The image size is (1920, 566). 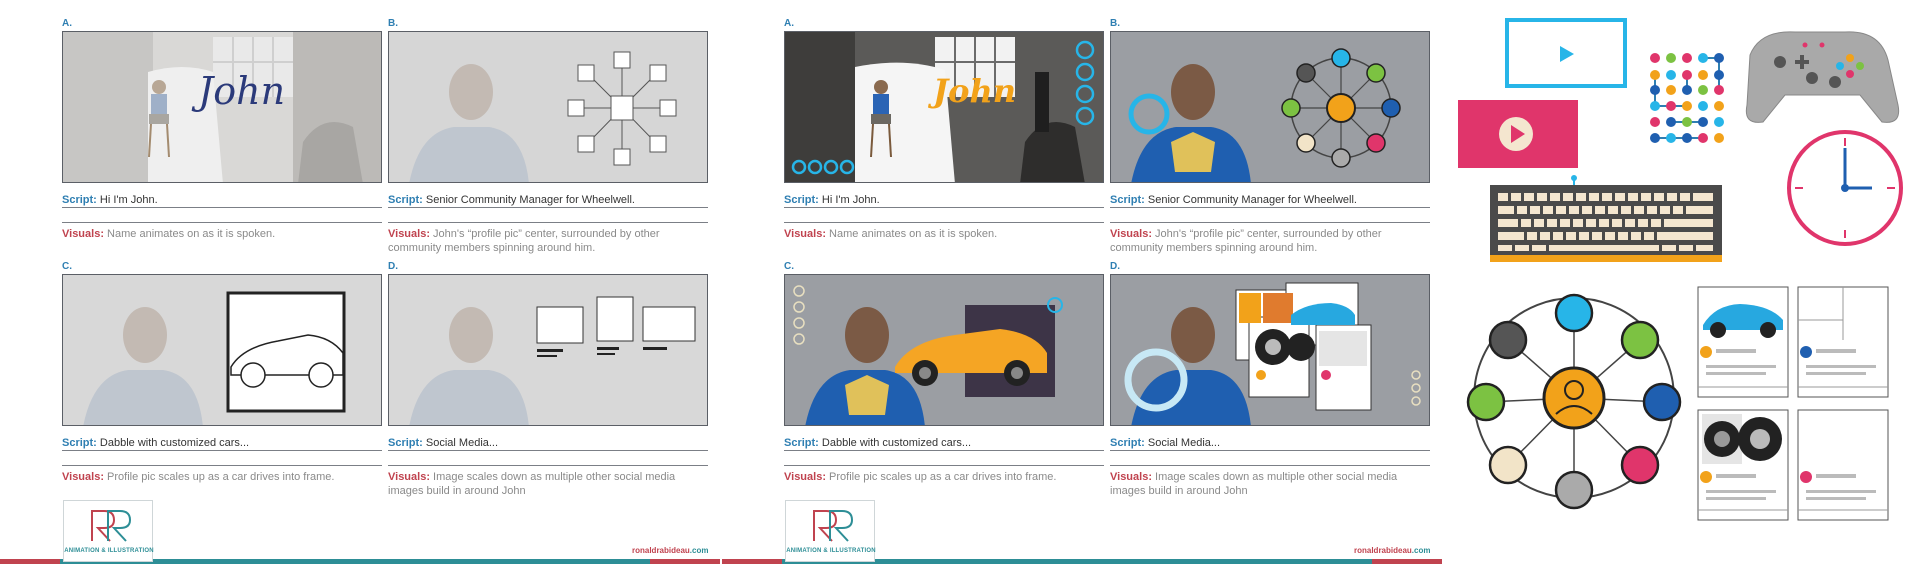 What do you see at coordinates (1687, 98) in the screenshot?
I see `dot-network-icon` at bounding box center [1687, 98].